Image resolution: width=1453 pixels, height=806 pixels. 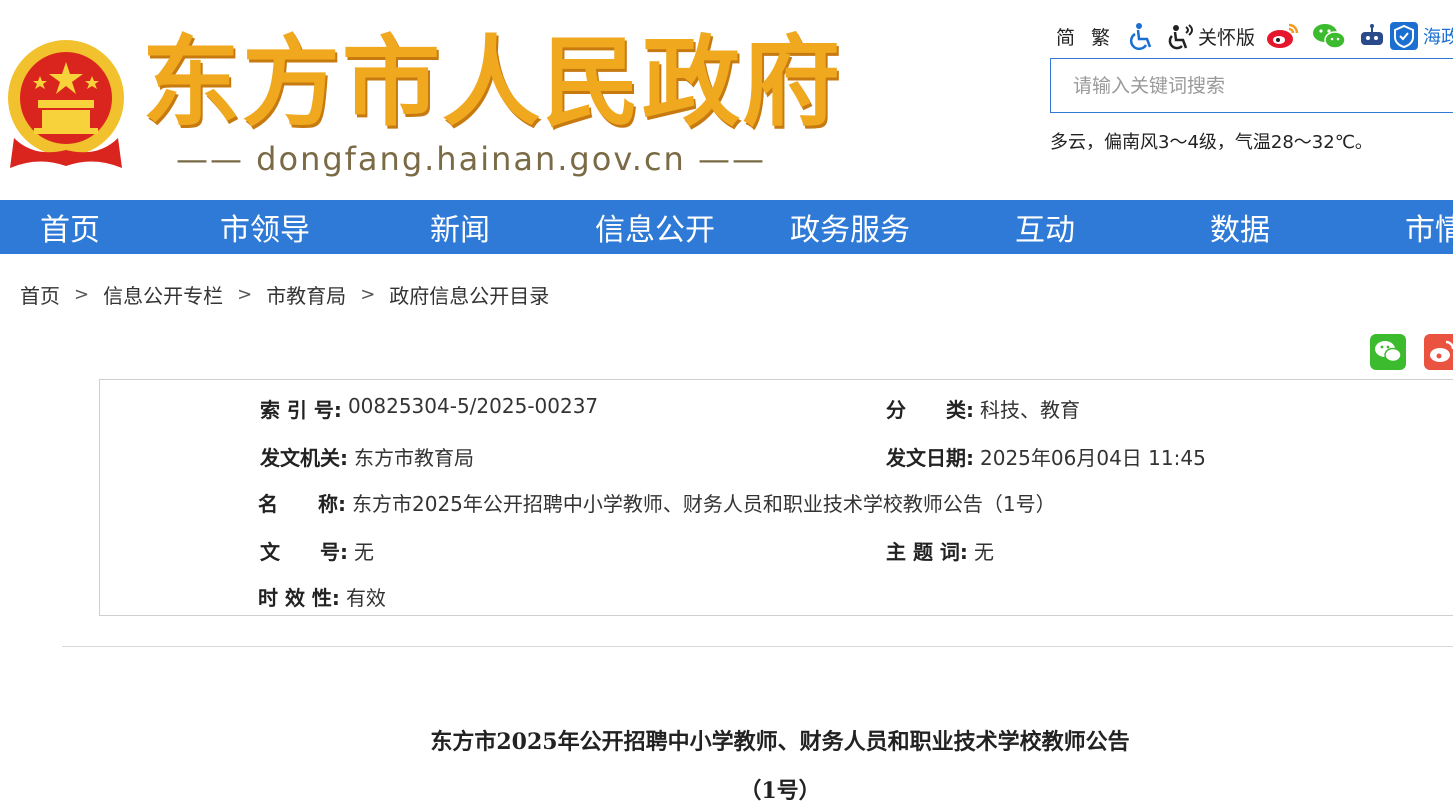 What do you see at coordinates (780, 742) in the screenshot?
I see `article-title: 东方市2025年公开招聘中小学教师、财务人员和职业技术学校教师公告` at bounding box center [780, 742].